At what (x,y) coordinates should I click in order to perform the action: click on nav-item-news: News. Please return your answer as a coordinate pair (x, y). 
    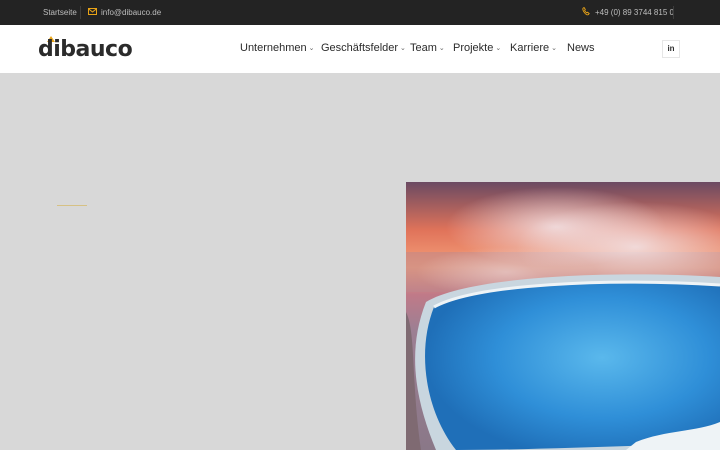
    Looking at the image, I should click on (581, 48).